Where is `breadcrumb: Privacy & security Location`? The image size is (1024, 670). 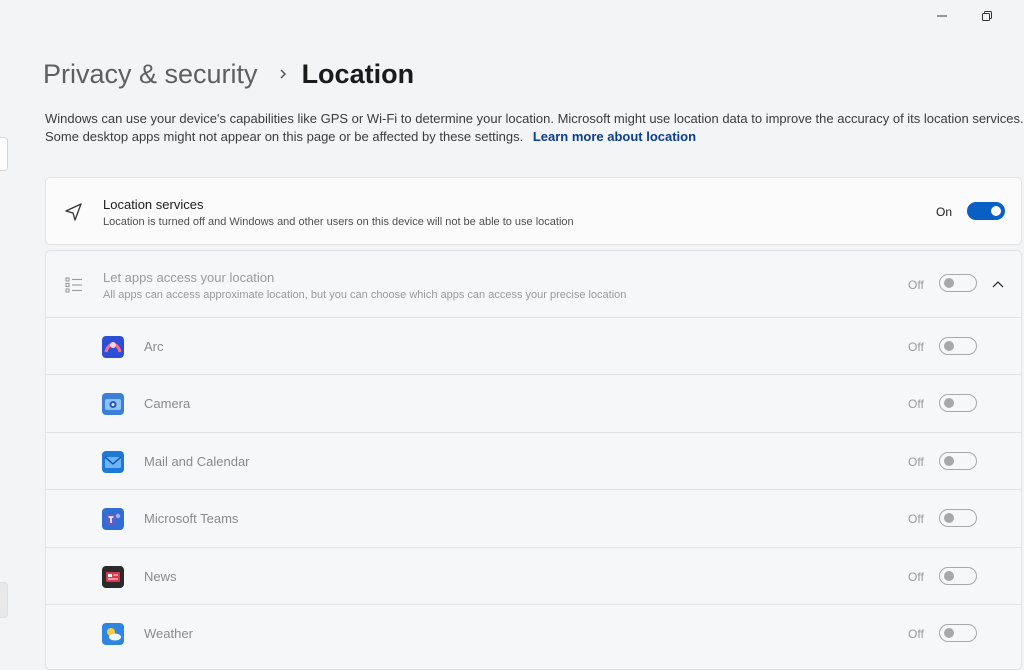
breadcrumb: Privacy & security Location is located at coordinates (228, 74).